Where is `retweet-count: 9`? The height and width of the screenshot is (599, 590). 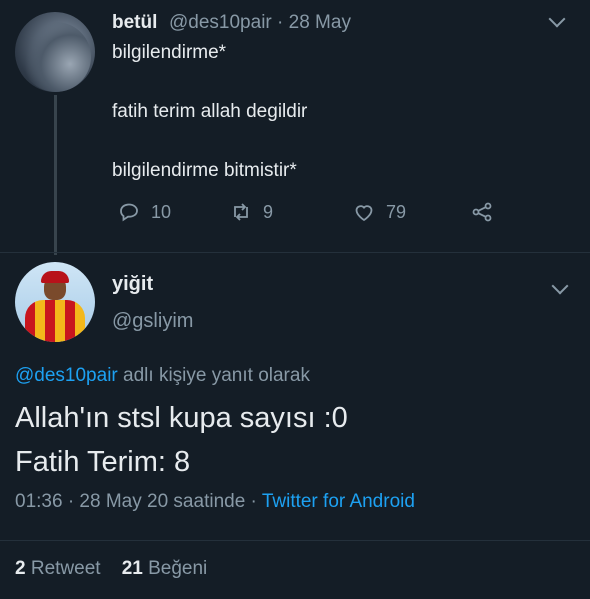
retweet-count: 9 is located at coordinates (268, 211).